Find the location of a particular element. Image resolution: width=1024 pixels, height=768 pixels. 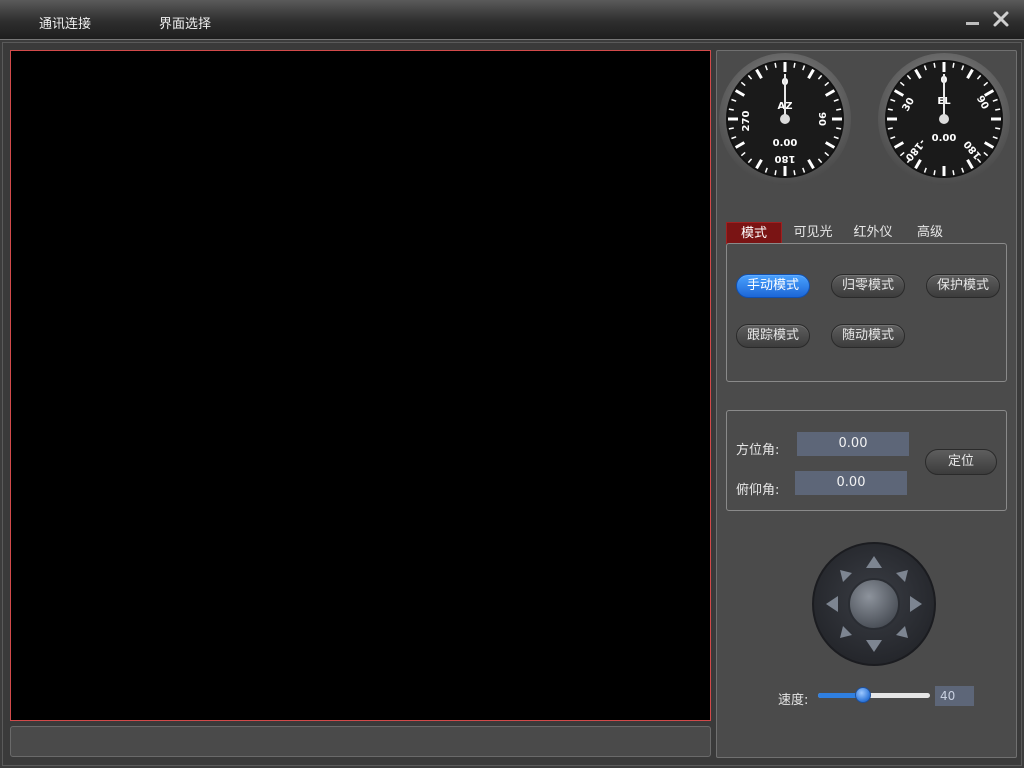

track-mode-button: 跟踪模式 is located at coordinates (773, 336).